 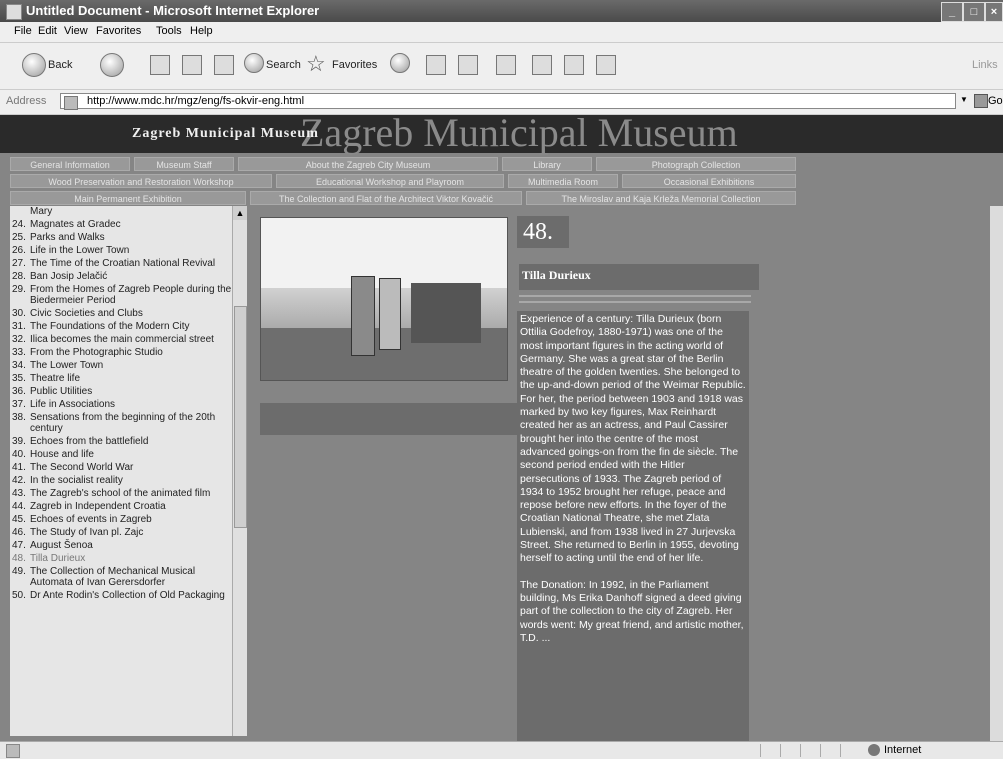 I want to click on close-button: ×, so click(x=994, y=12).